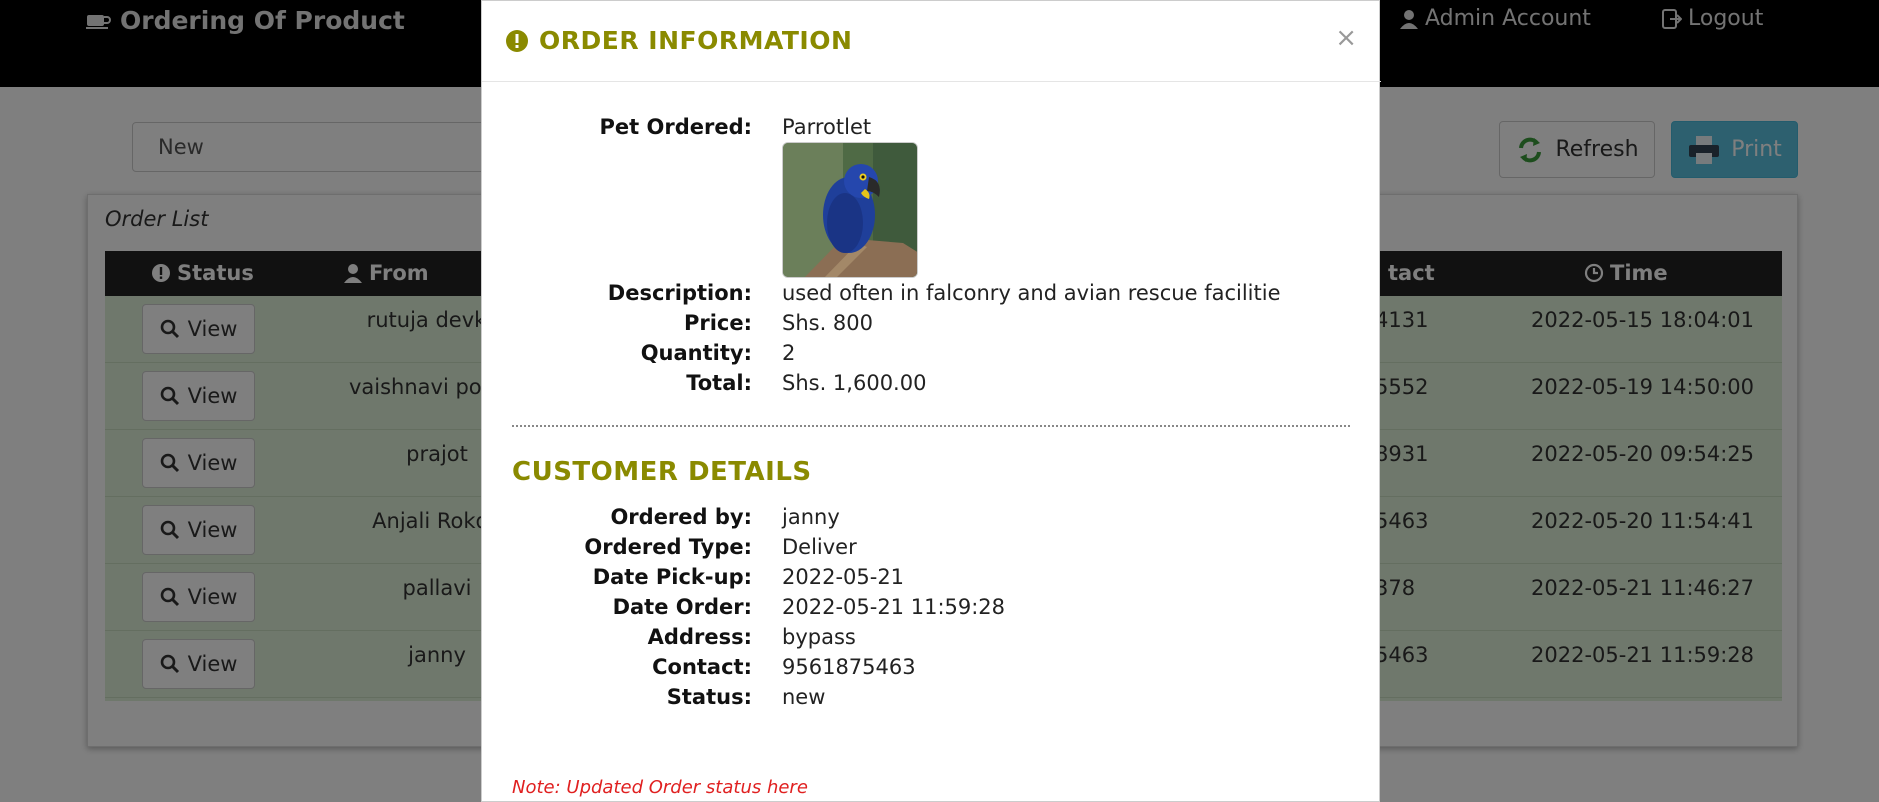  What do you see at coordinates (819, 637) in the screenshot?
I see `address-value: bypass` at bounding box center [819, 637].